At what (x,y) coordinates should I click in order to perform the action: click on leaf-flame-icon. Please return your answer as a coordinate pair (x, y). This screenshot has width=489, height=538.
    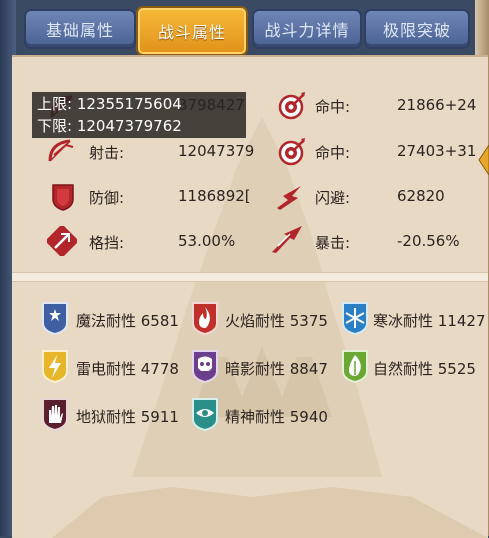
    Looking at the image, I should click on (355, 366).